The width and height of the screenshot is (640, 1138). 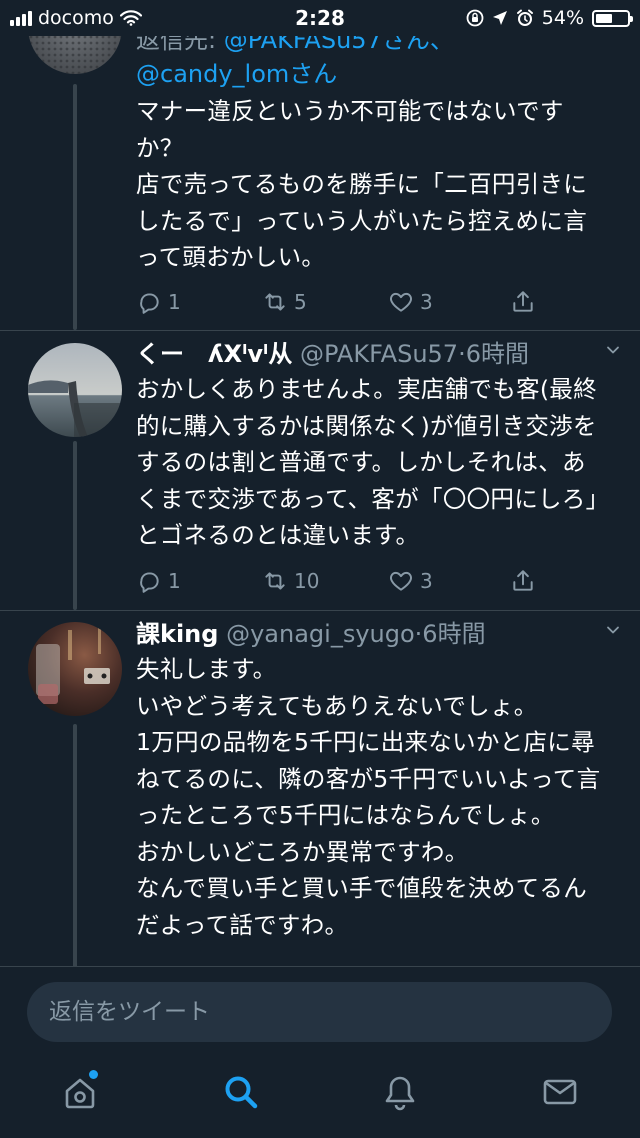 I want to click on tweet-actions: 1 10 3, so click(x=346, y=581).